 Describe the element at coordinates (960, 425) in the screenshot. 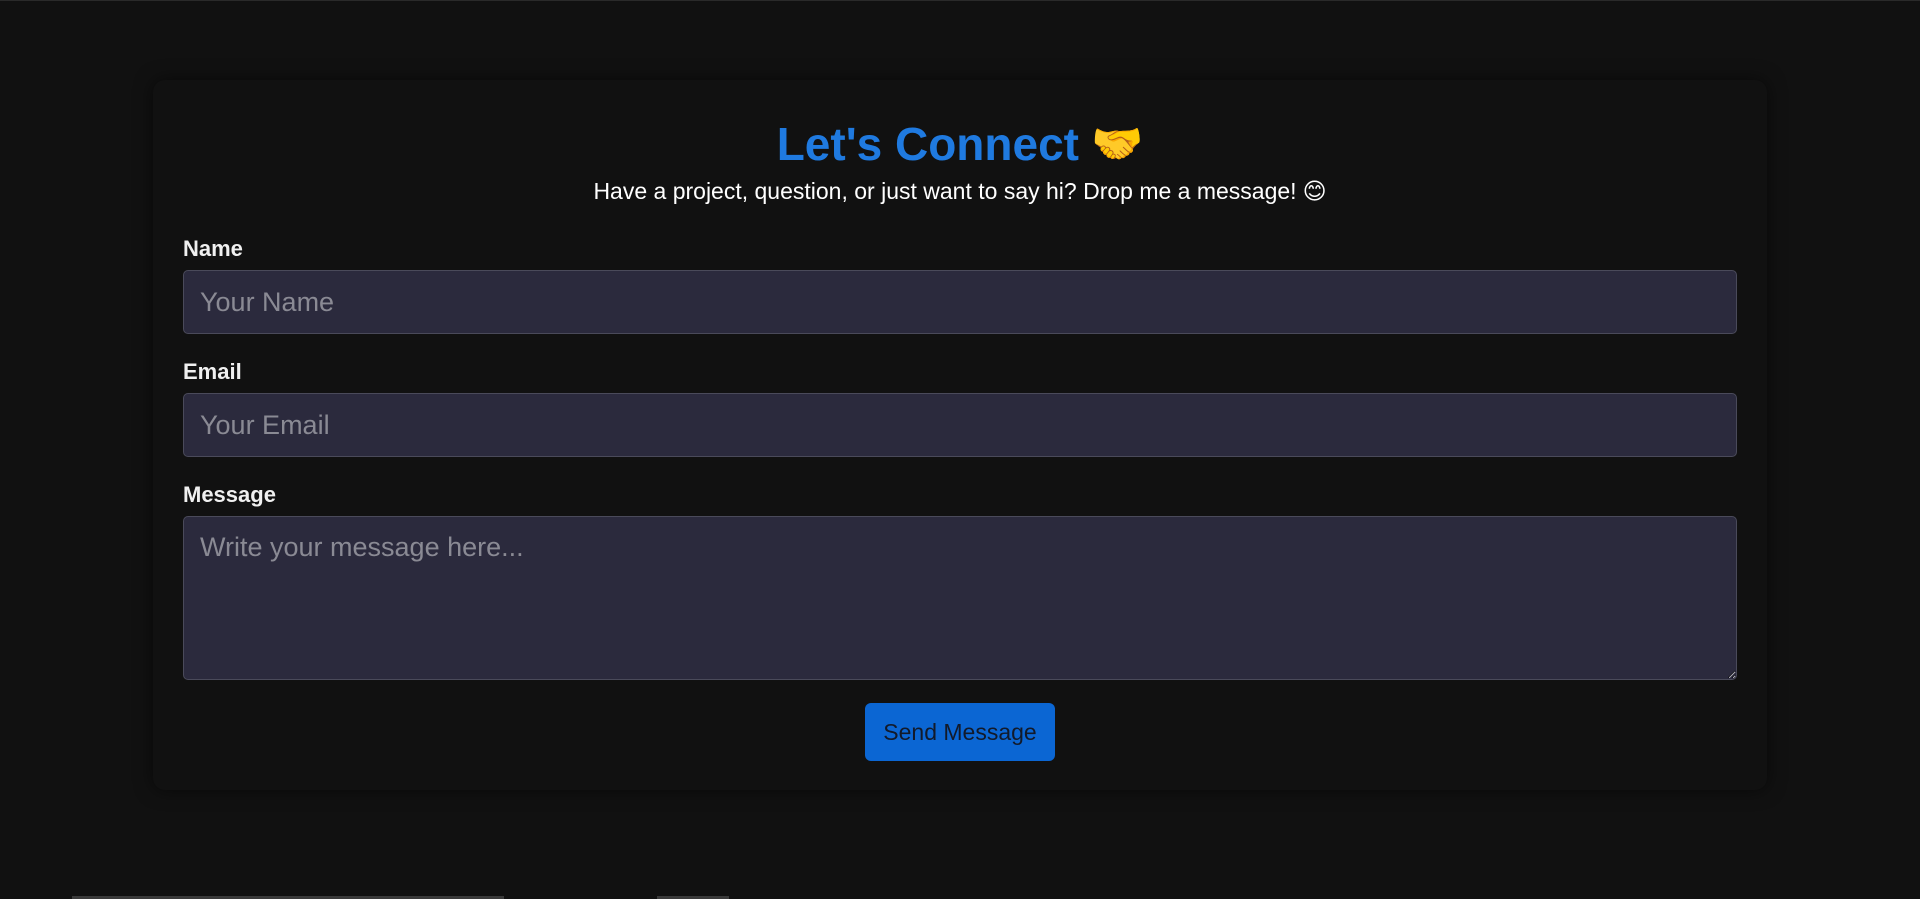

I see `email-input` at that location.